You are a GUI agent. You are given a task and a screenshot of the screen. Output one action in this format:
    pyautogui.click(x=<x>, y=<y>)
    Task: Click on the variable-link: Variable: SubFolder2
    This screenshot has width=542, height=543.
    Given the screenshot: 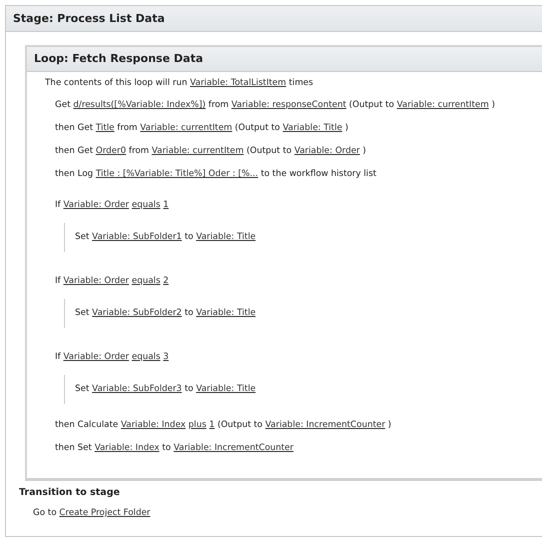 What is the action you would take?
    pyautogui.click(x=137, y=313)
    